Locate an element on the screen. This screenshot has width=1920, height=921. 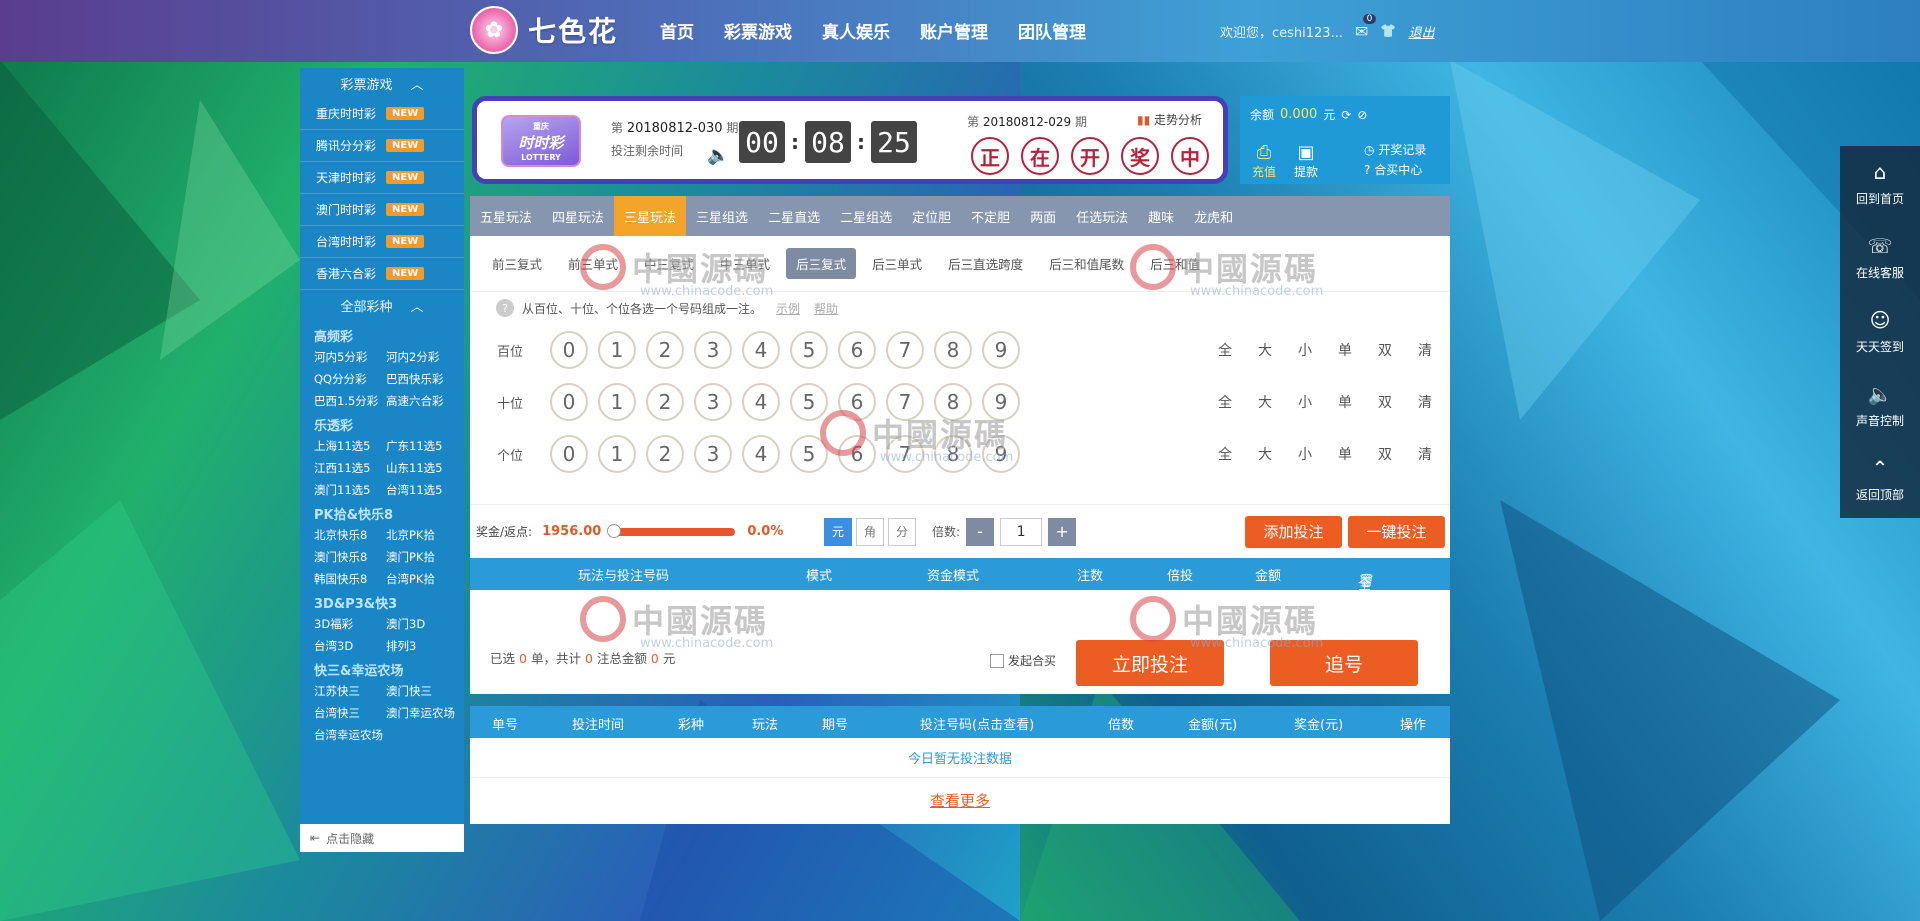
speaker-icon: 🔈 is located at coordinates (718, 155).